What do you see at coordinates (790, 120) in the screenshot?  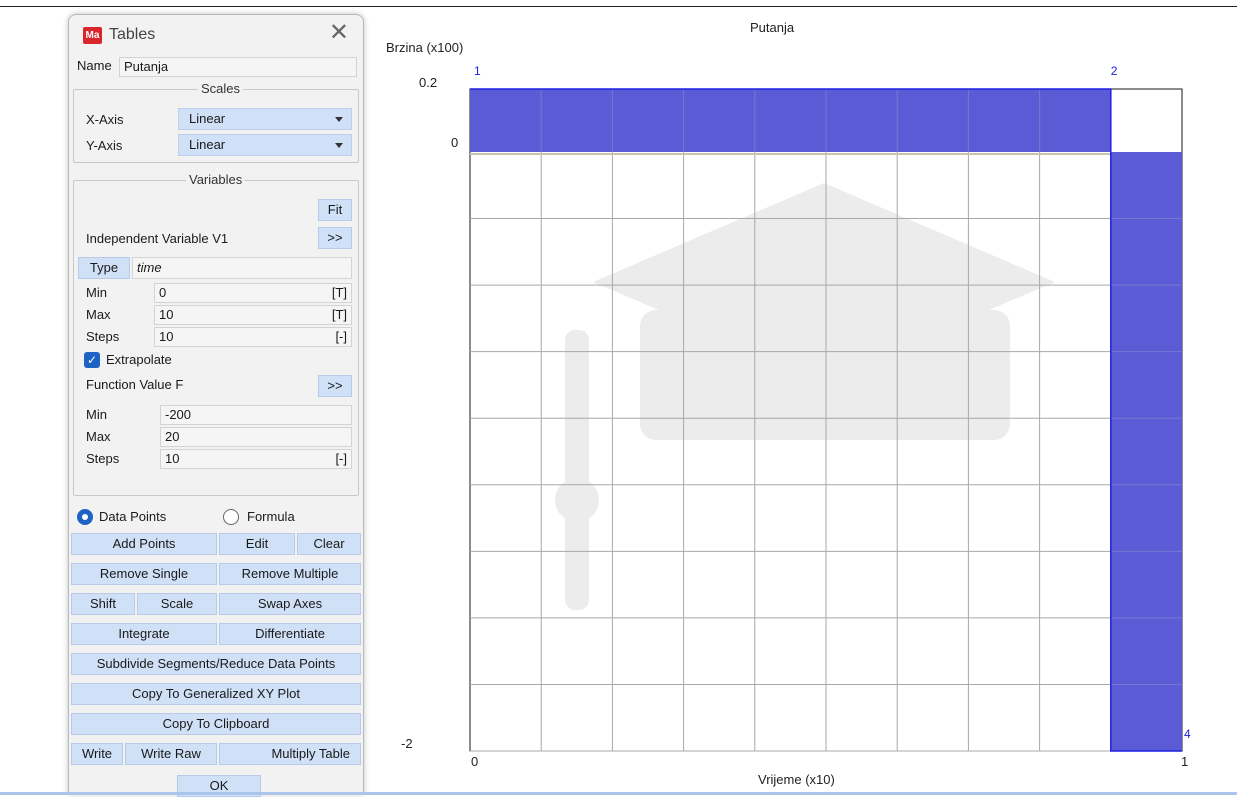 I see `fill-positive-area` at bounding box center [790, 120].